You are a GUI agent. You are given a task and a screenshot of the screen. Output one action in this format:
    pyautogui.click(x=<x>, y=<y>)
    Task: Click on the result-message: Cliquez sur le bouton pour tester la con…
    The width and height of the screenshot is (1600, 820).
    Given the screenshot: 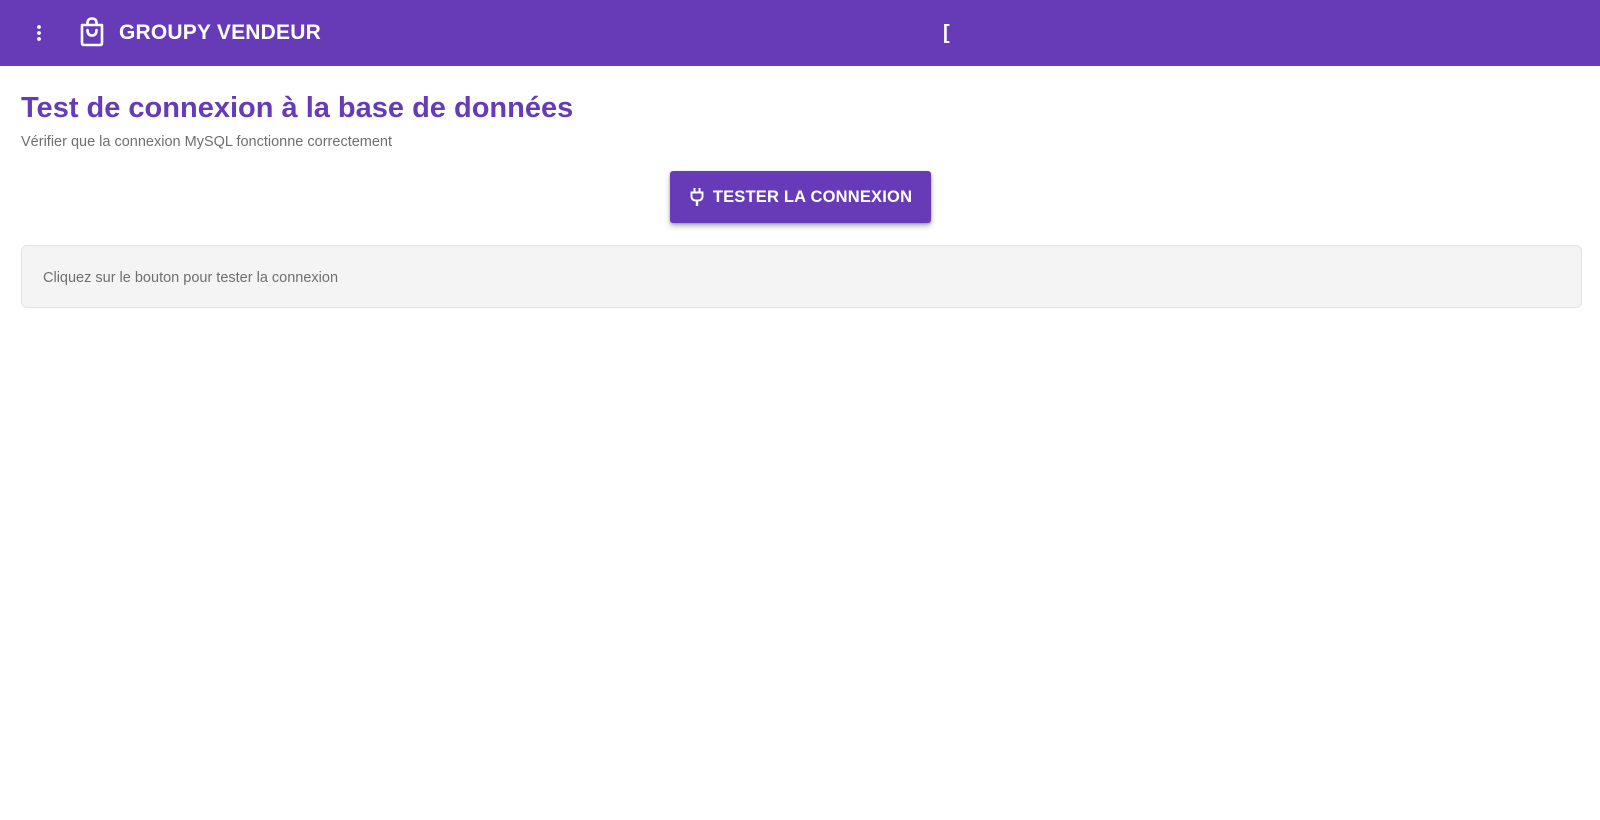 What is the action you would take?
    pyautogui.click(x=191, y=278)
    